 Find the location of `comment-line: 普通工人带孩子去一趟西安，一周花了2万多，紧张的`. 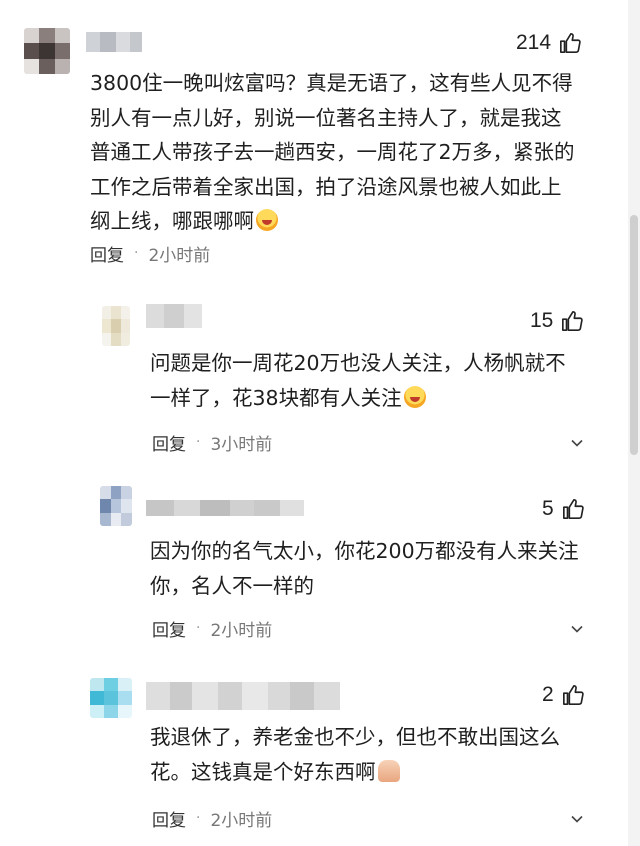

comment-line: 普通工人带孩子去一趟西安，一周花了2万多，紧张的 is located at coordinates (332, 152).